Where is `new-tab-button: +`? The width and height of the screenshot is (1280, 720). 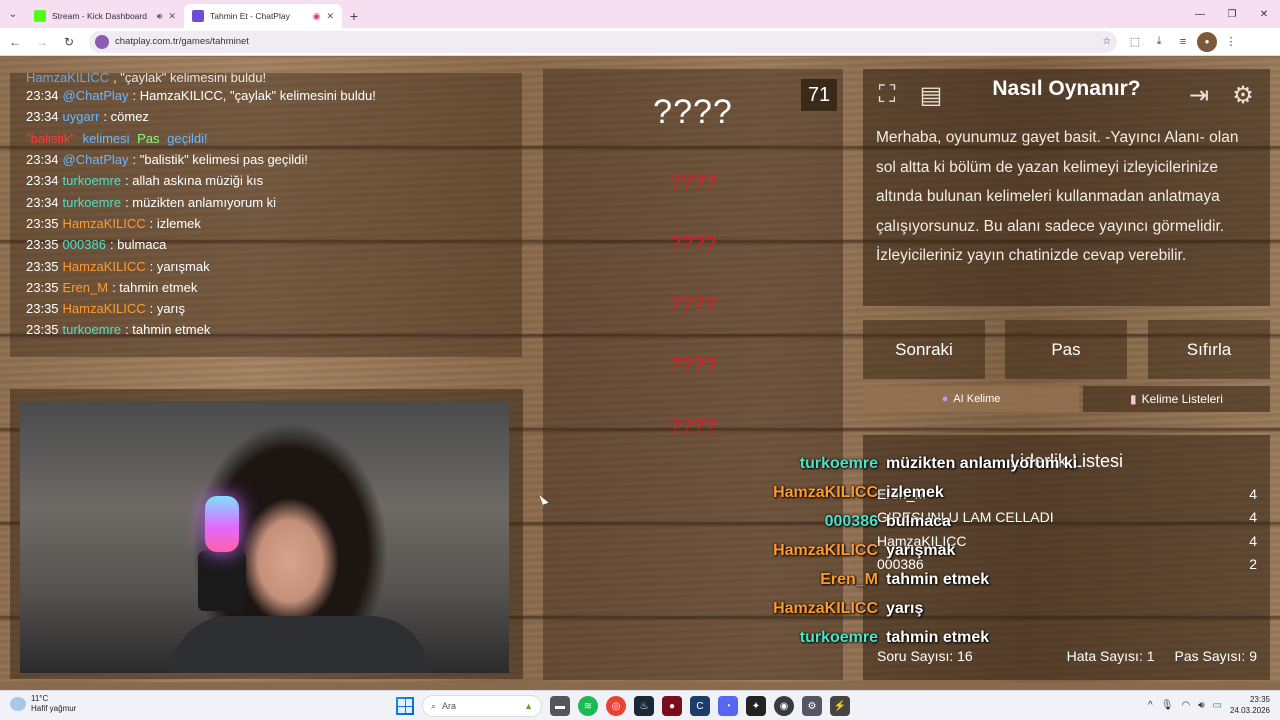 new-tab-button: + is located at coordinates (354, 16).